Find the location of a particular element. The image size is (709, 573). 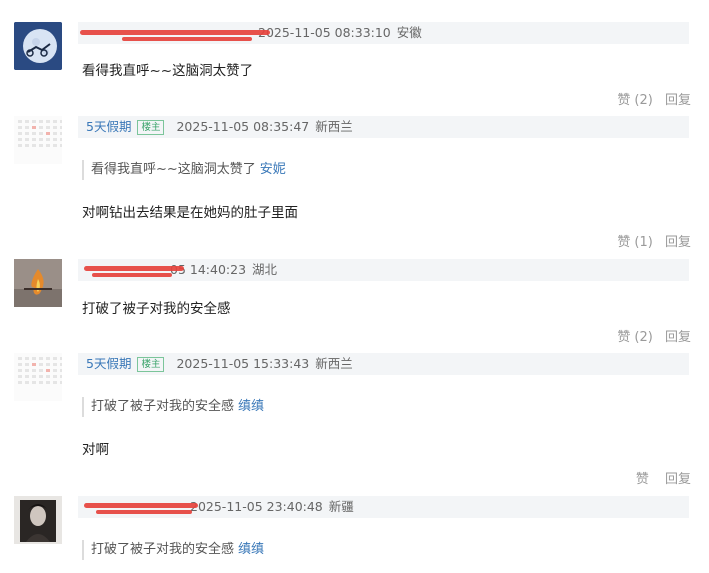

timestamp: 2025-11-05 15:33:43 is located at coordinates (243, 363).